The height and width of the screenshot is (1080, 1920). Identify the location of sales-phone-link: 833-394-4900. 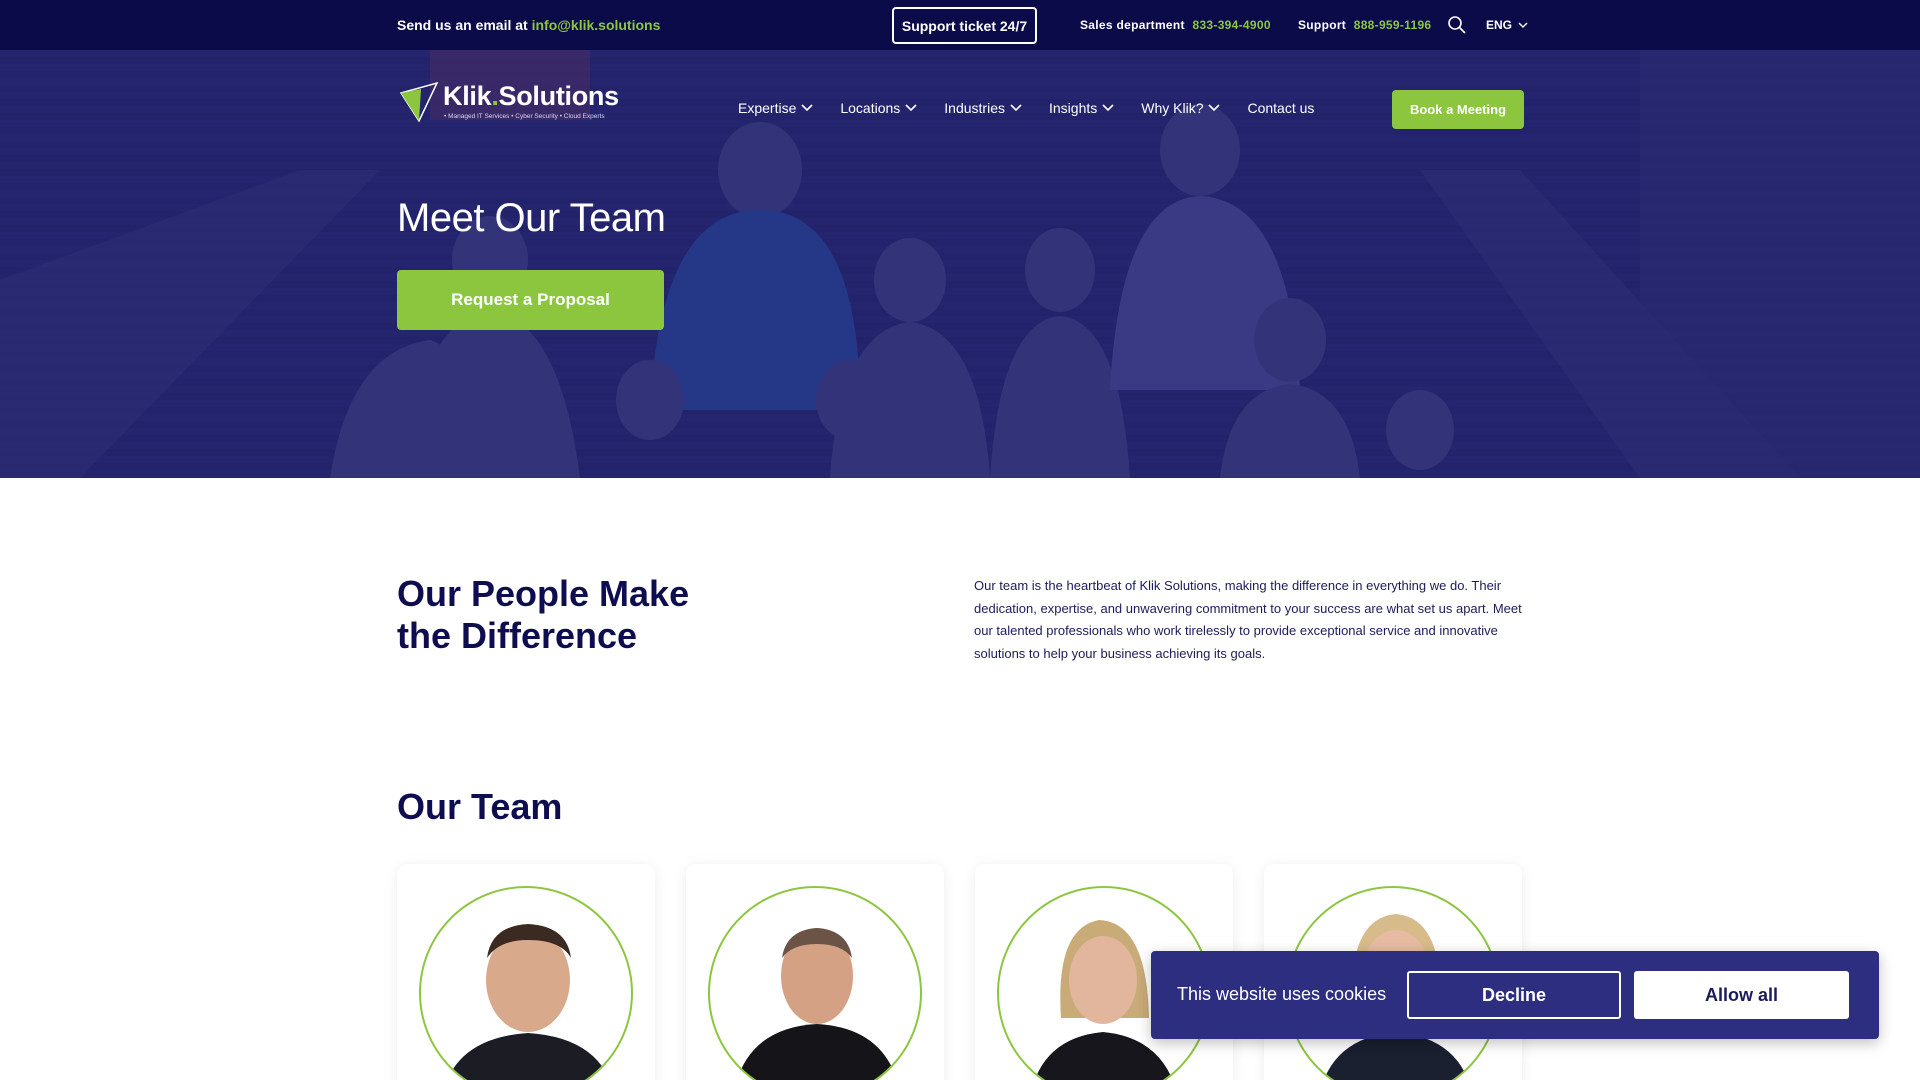
(1231, 25).